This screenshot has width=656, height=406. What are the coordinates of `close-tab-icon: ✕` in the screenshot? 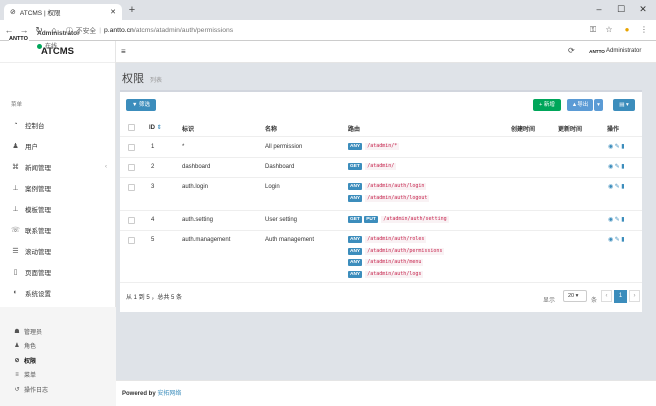 It's located at (113, 12).